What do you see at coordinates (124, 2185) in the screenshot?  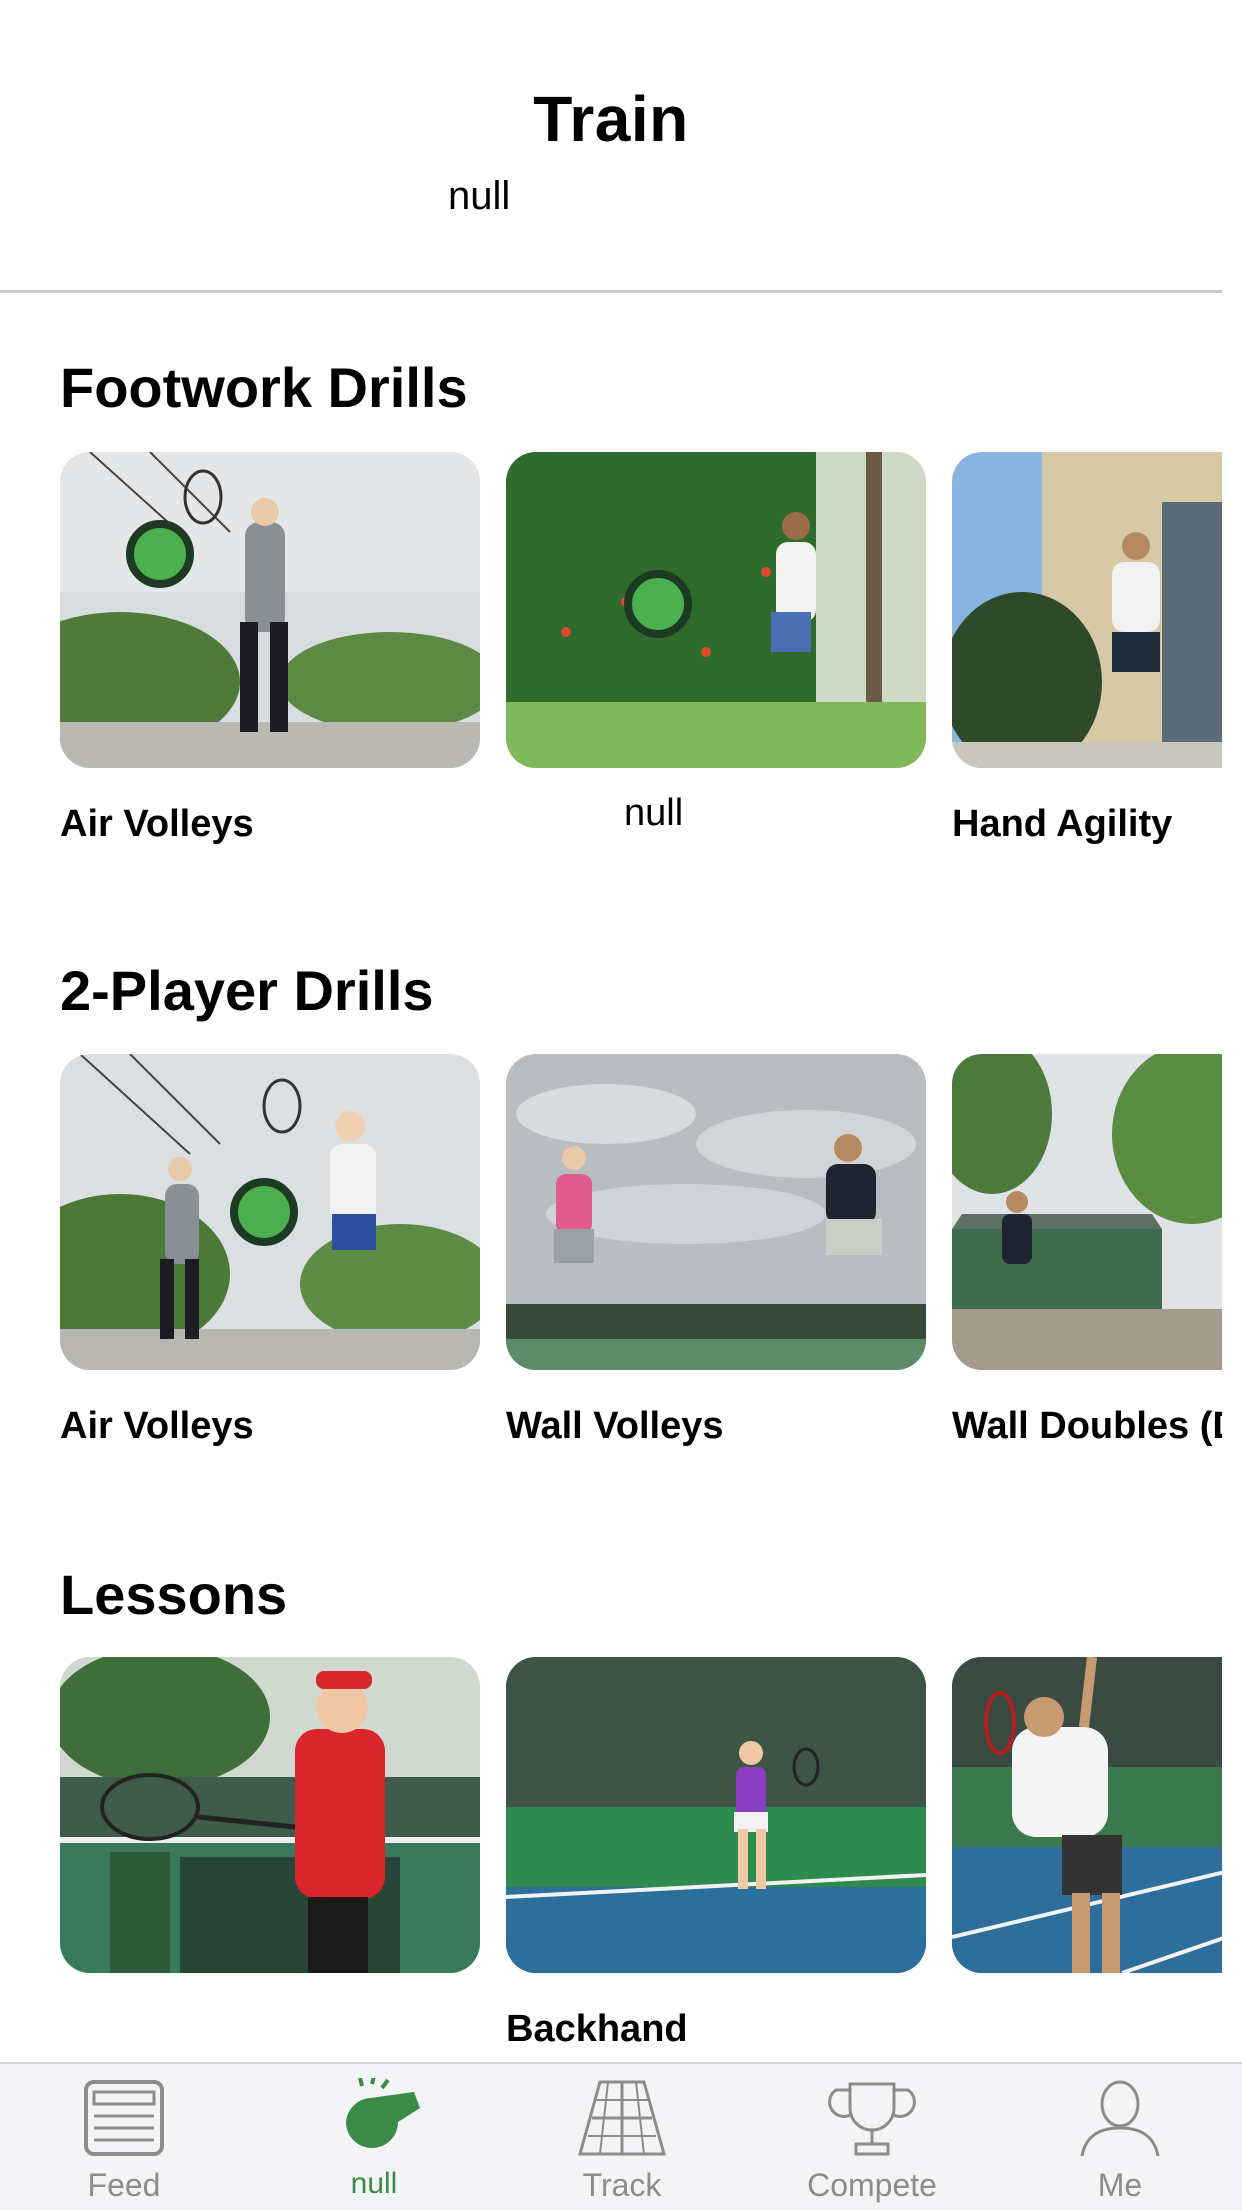 I see `tab-label: Feed` at bounding box center [124, 2185].